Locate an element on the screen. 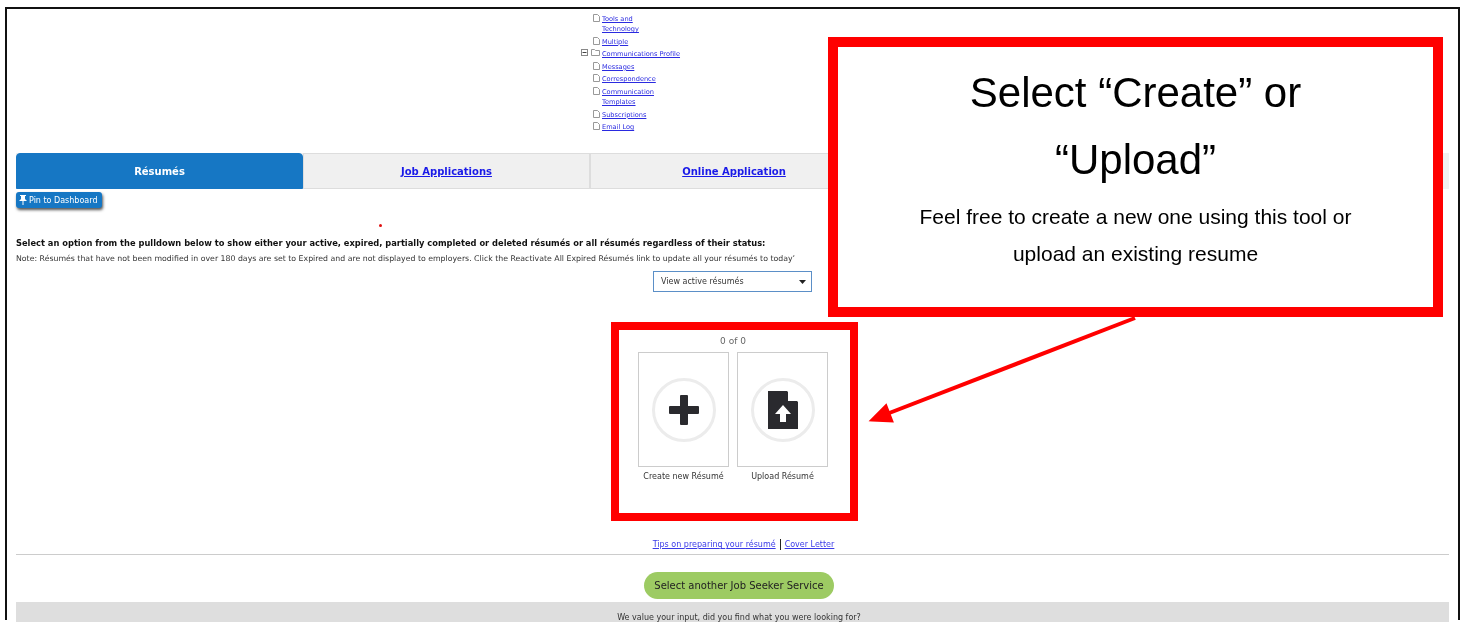 This screenshot has height=622, width=1466. feedback-text: We value your input, did you find what you were looking for? is located at coordinates (739, 617).